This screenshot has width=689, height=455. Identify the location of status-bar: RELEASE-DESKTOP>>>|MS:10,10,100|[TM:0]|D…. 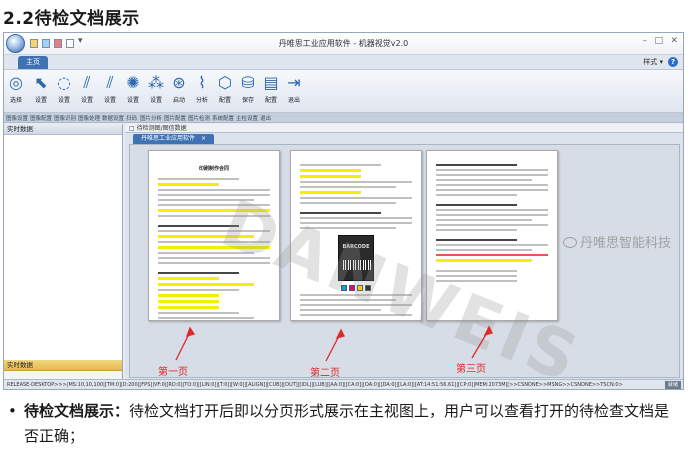
(343, 384).